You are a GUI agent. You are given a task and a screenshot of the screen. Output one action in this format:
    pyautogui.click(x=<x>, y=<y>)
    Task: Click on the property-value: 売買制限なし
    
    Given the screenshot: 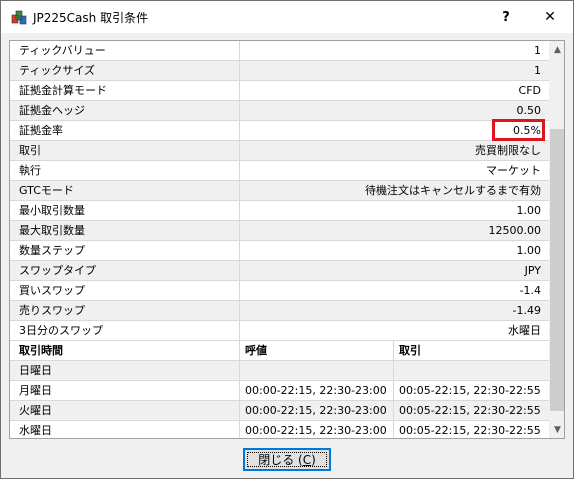 What is the action you would take?
    pyautogui.click(x=508, y=150)
    